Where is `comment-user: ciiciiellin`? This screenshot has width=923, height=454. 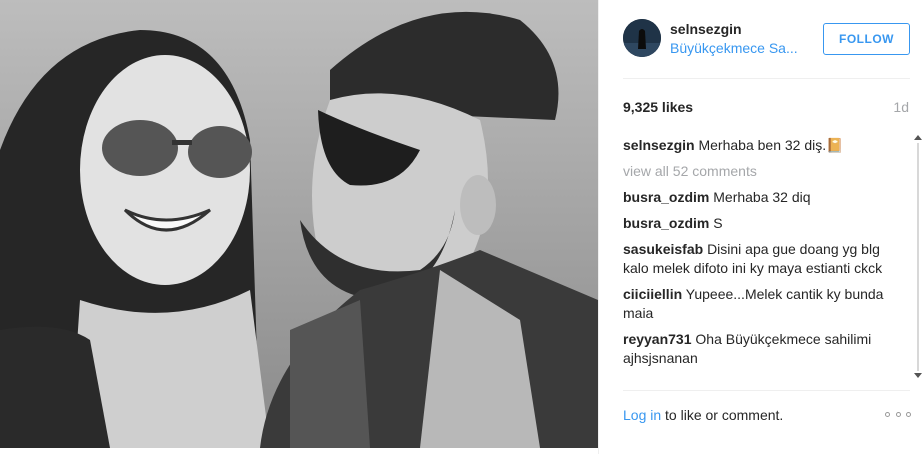
comment-user: ciiciiellin is located at coordinates (652, 294).